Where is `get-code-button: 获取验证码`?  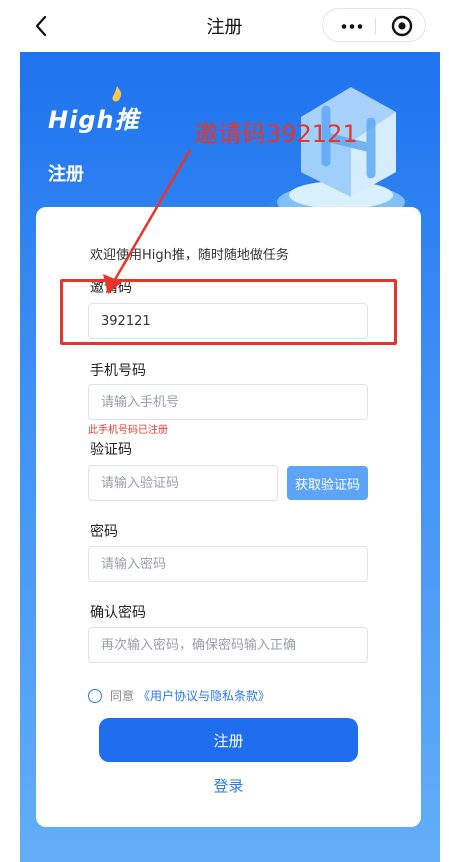
get-code-button: 获取验证码 is located at coordinates (327, 483).